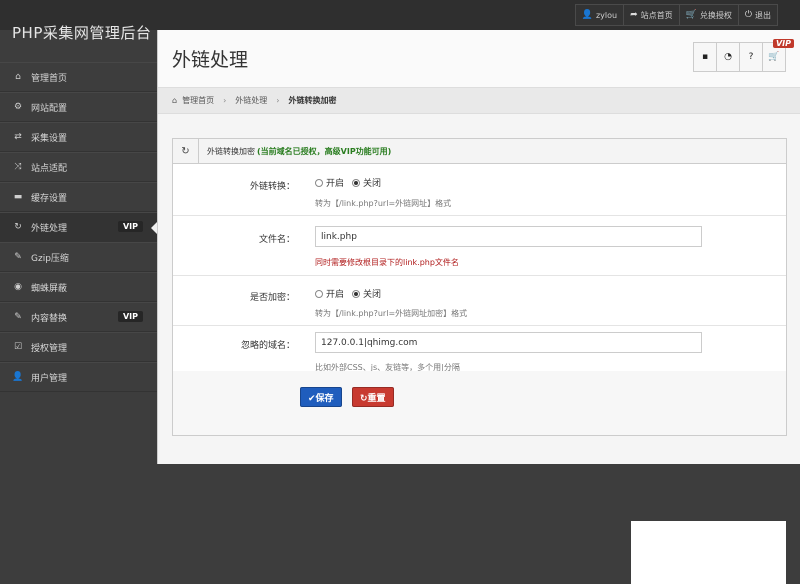 The width and height of the screenshot is (800, 584). I want to click on site-home-link: ➦ 站点首页, so click(651, 15).